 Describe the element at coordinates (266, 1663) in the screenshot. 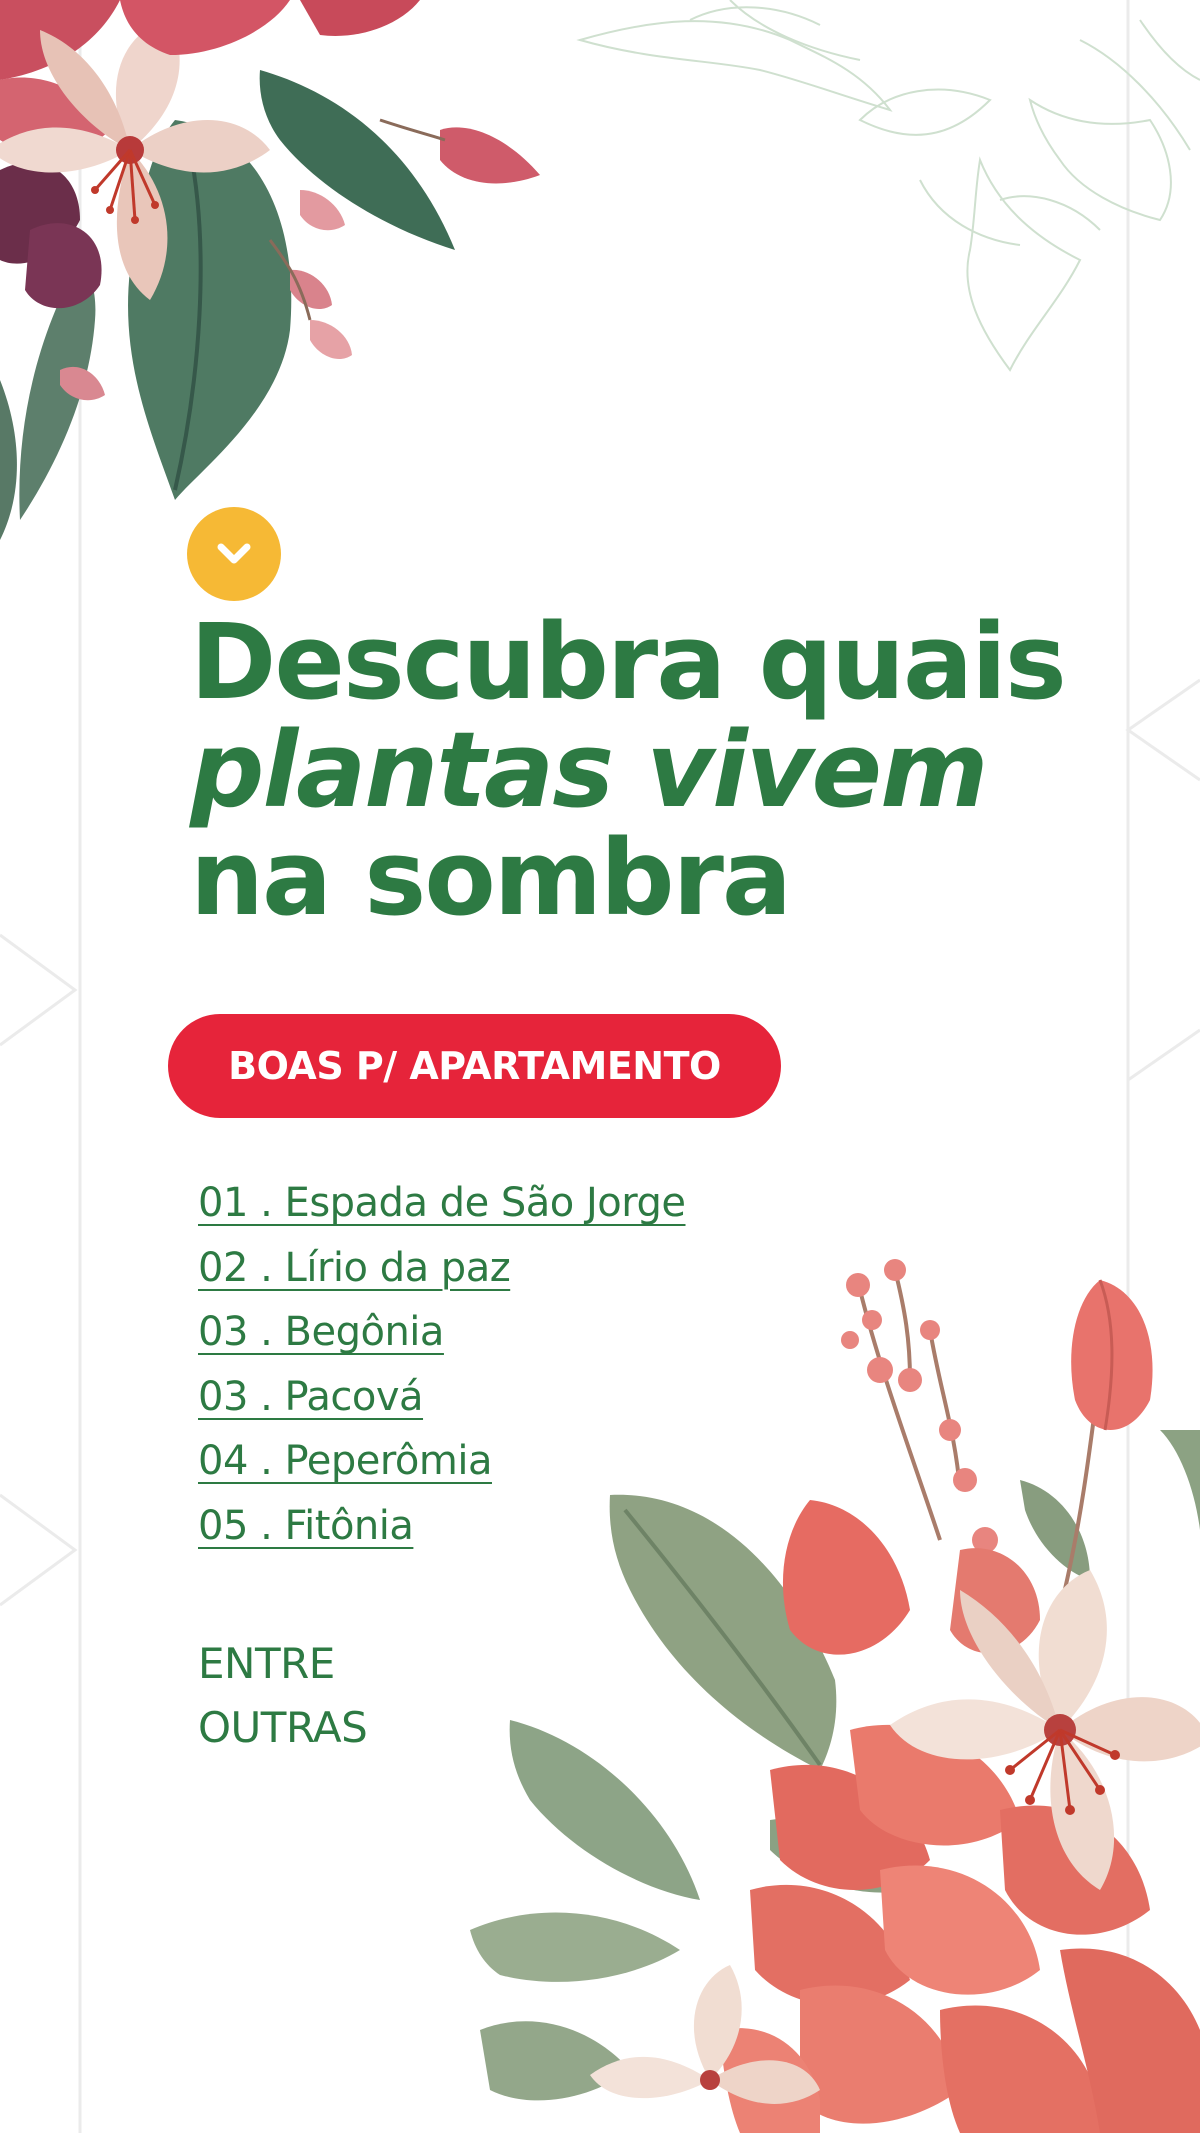

I see `footer-note-line-1: ENTRE` at that location.